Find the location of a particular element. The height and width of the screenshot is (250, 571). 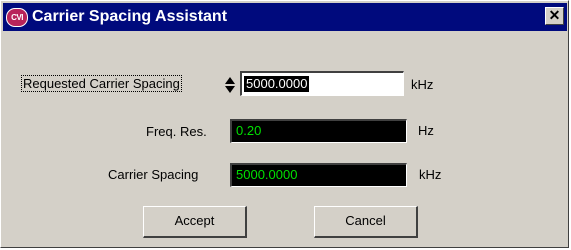

requested-carrier-spacing-input: 5000.0000 is located at coordinates (322, 83).